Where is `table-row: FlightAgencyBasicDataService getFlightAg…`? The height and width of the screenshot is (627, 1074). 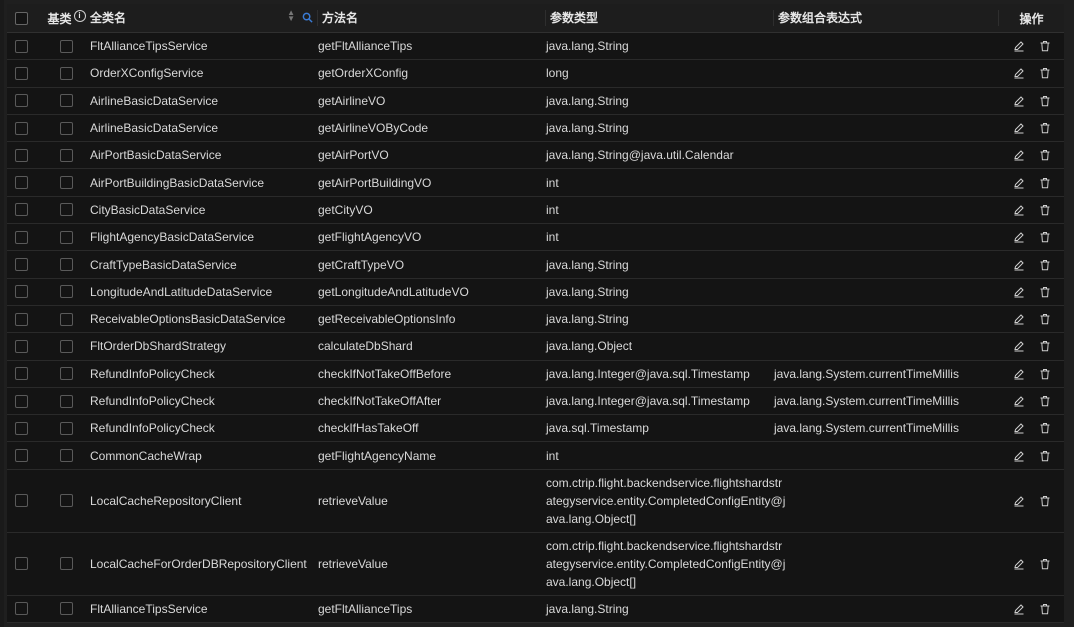 table-row: FlightAgencyBasicDataService getFlightAg… is located at coordinates (535, 238).